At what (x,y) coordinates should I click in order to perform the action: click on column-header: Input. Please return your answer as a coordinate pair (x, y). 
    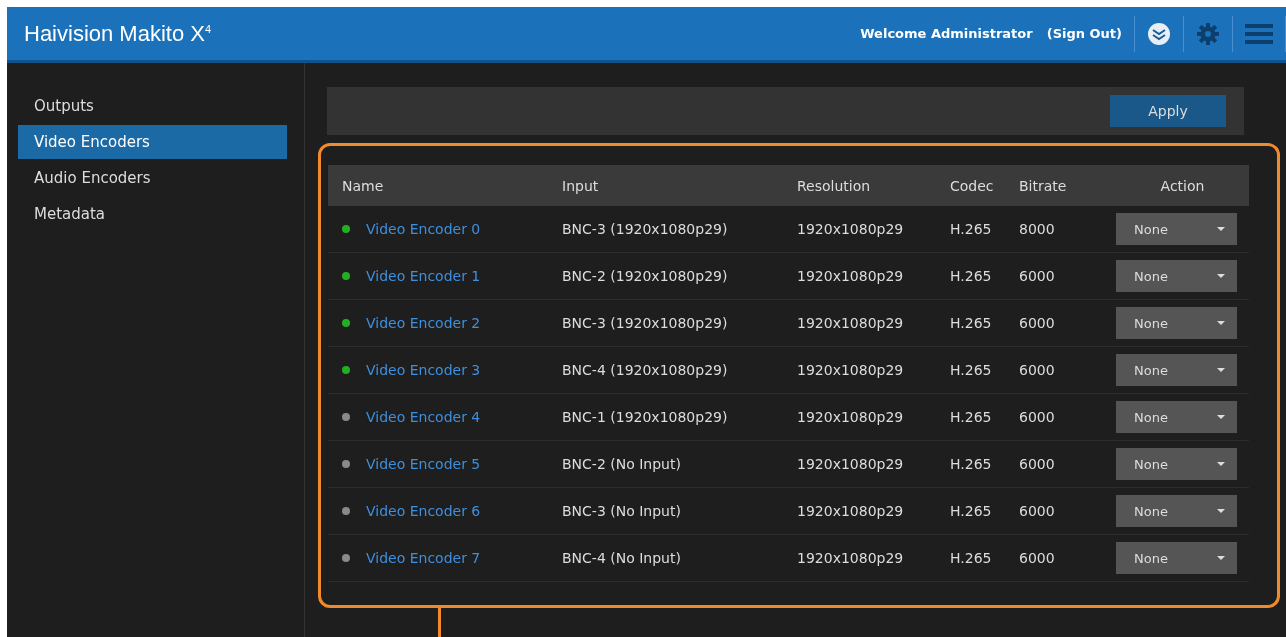
    Looking at the image, I should click on (581, 185).